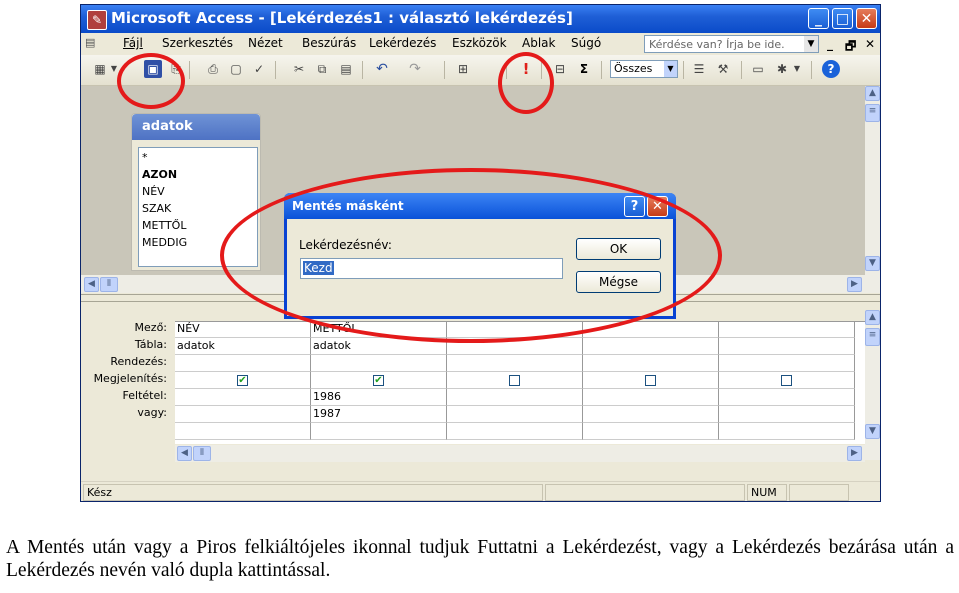 This screenshot has width=959, height=593. I want to click on new-object-dropdown-icon: ▼, so click(797, 69).